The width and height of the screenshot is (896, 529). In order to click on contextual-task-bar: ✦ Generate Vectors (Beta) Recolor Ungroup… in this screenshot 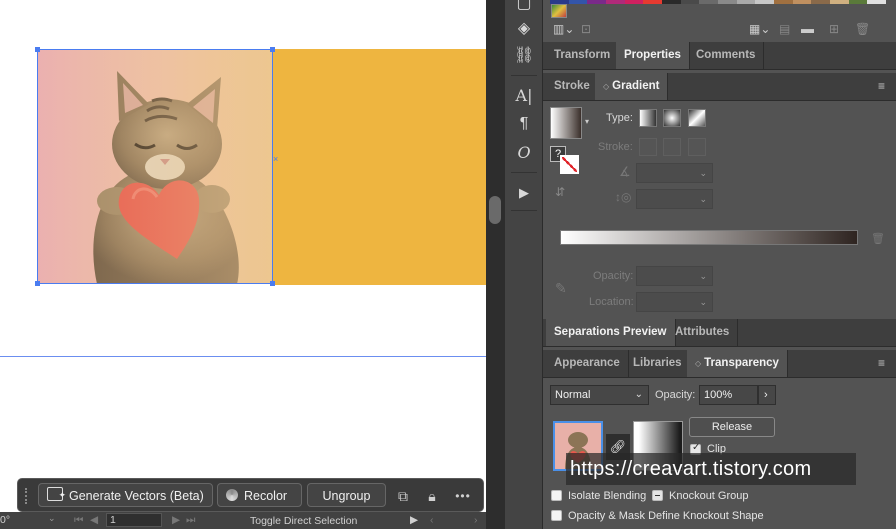, I will do `click(250, 495)`.